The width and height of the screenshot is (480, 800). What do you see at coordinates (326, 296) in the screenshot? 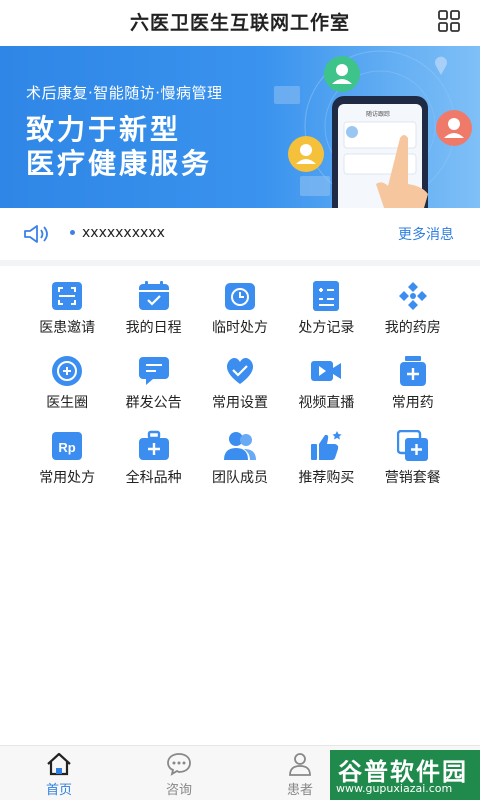
I see `record-icon` at bounding box center [326, 296].